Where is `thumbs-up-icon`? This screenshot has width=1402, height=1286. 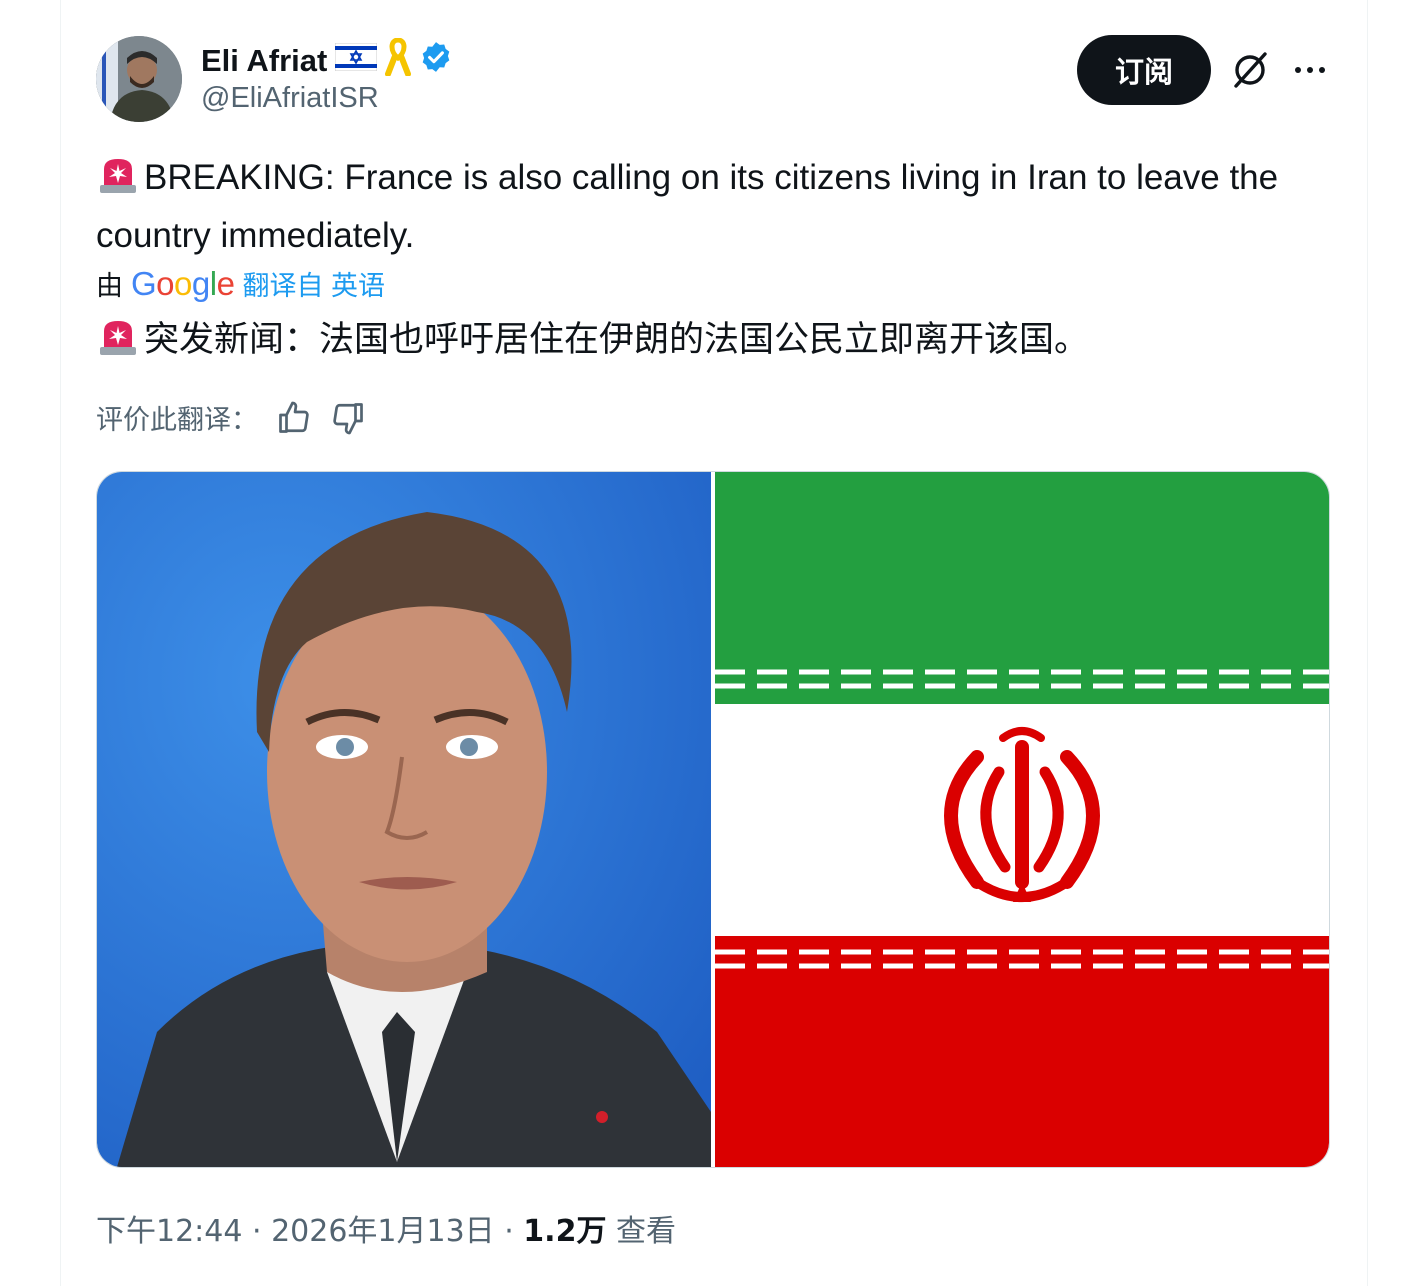
thumbs-up-icon is located at coordinates (294, 418).